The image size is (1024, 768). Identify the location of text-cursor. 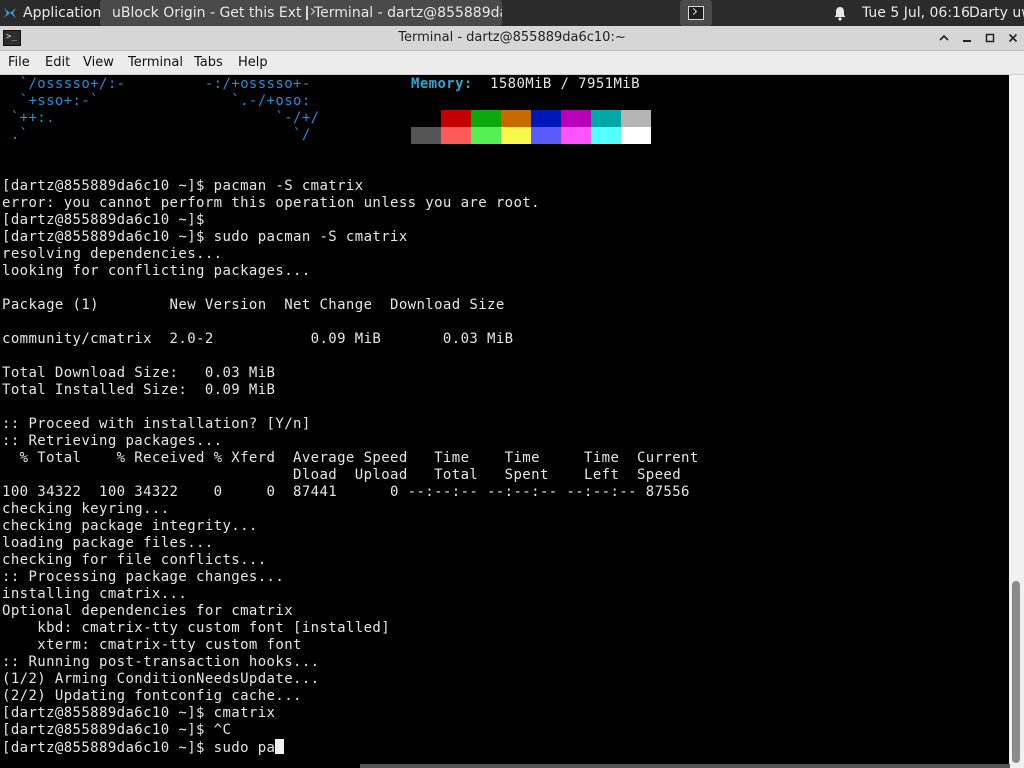
(280, 746).